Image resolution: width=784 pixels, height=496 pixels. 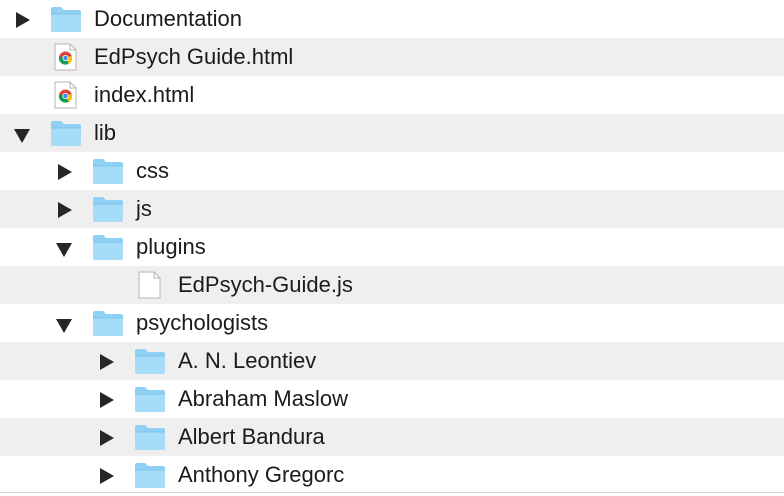 I want to click on tree-row-js: js, so click(x=392, y=209).